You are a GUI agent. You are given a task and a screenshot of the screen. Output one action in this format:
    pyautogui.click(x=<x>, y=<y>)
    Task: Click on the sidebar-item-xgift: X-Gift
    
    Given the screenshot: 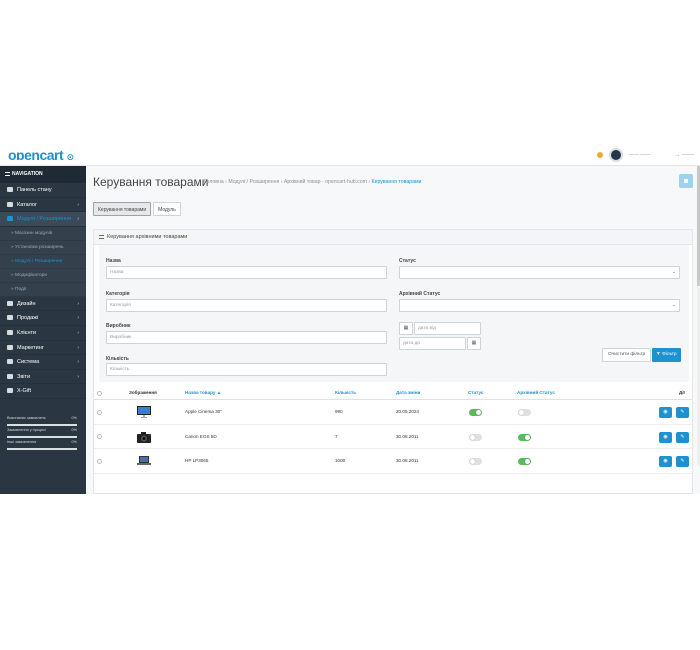 What is the action you would take?
    pyautogui.click(x=43, y=391)
    